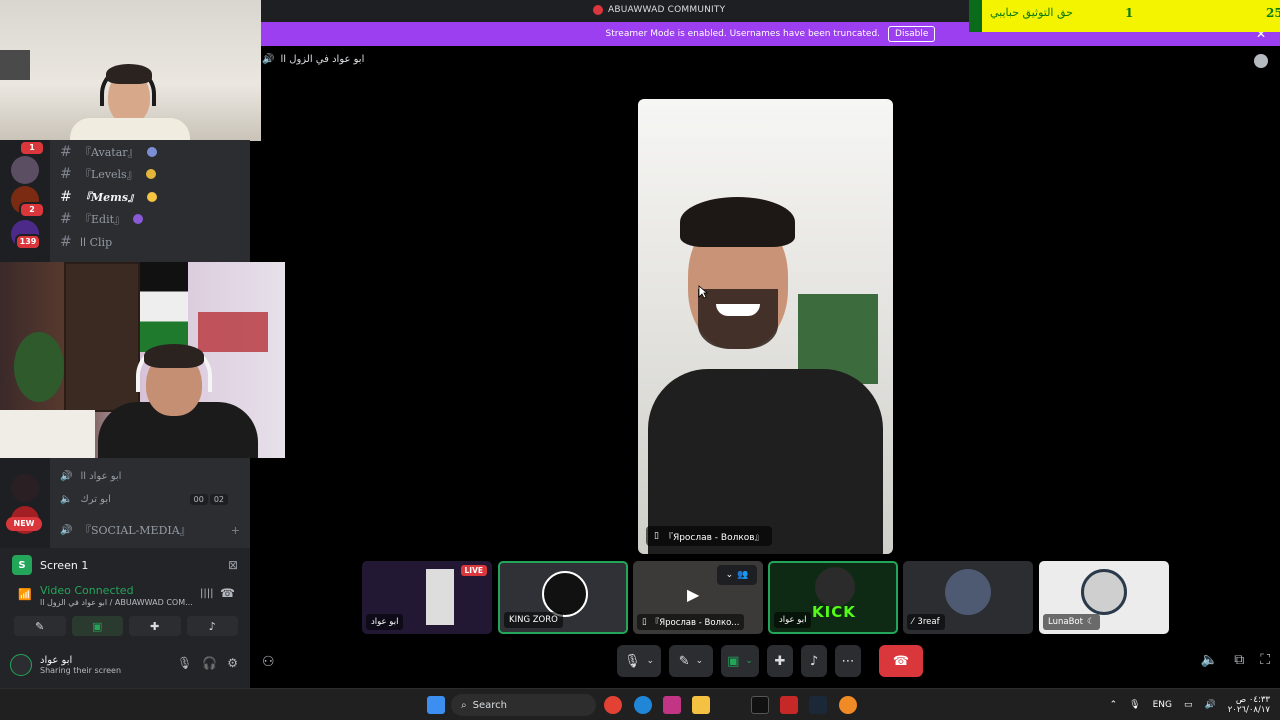 The height and width of the screenshot is (720, 1280). I want to click on participant-tile: LunaBot ☾, so click(1104, 597).